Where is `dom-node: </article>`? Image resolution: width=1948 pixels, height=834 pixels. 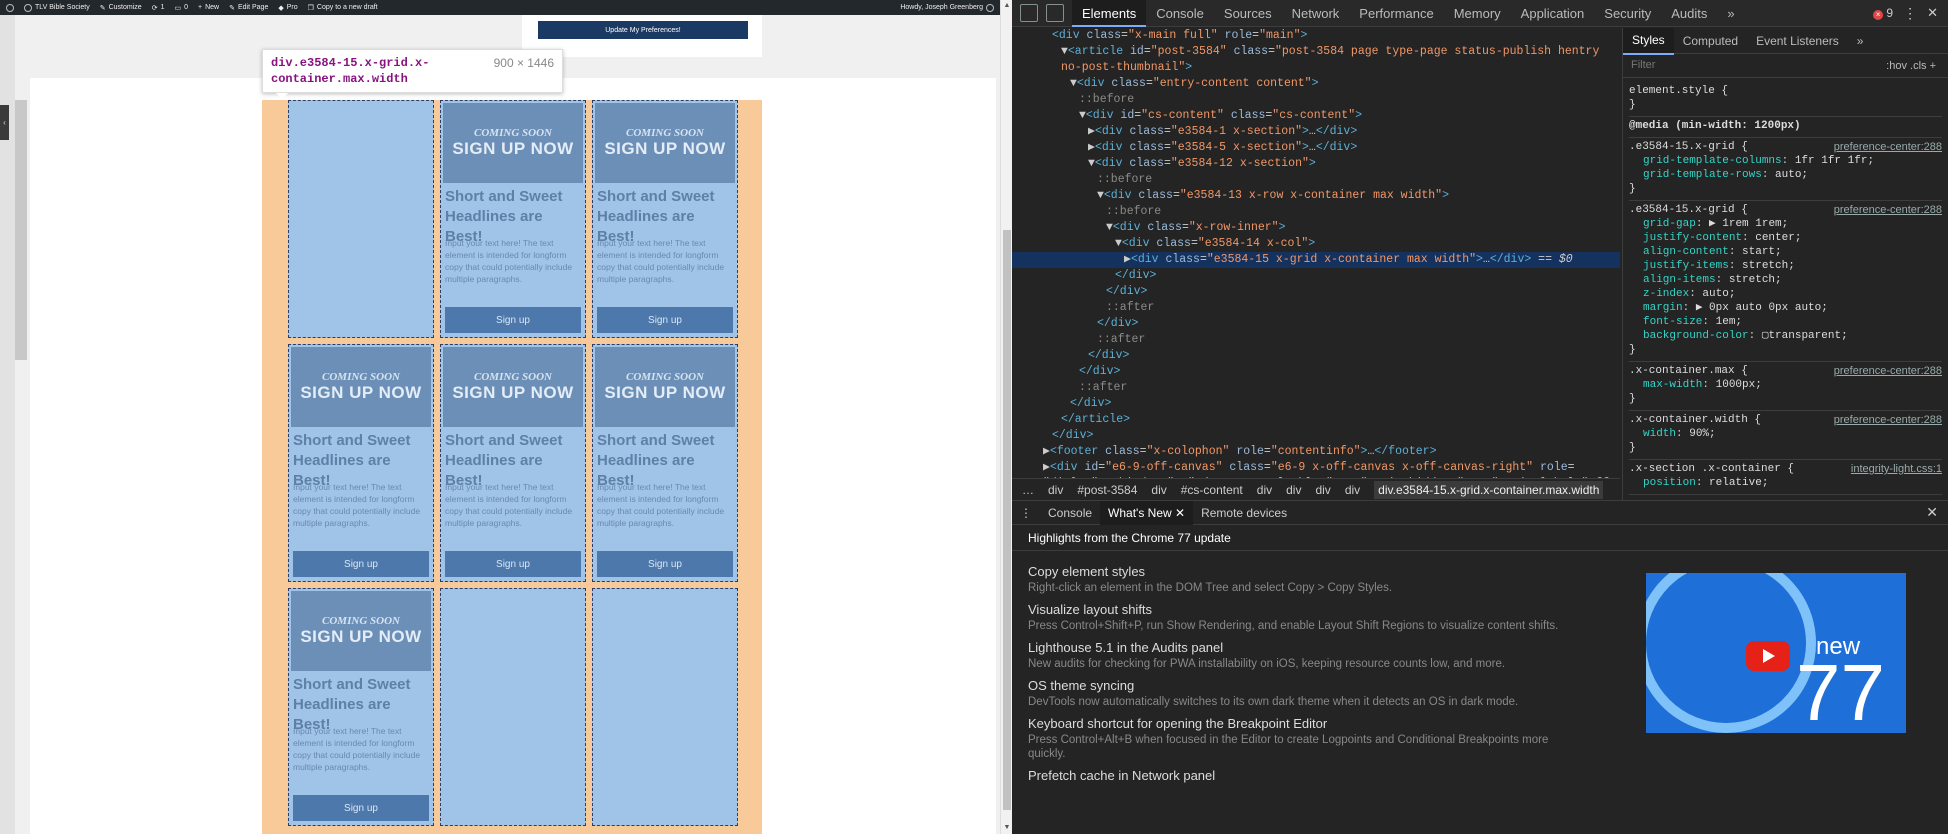
dom-node: </article> is located at coordinates (1316, 420).